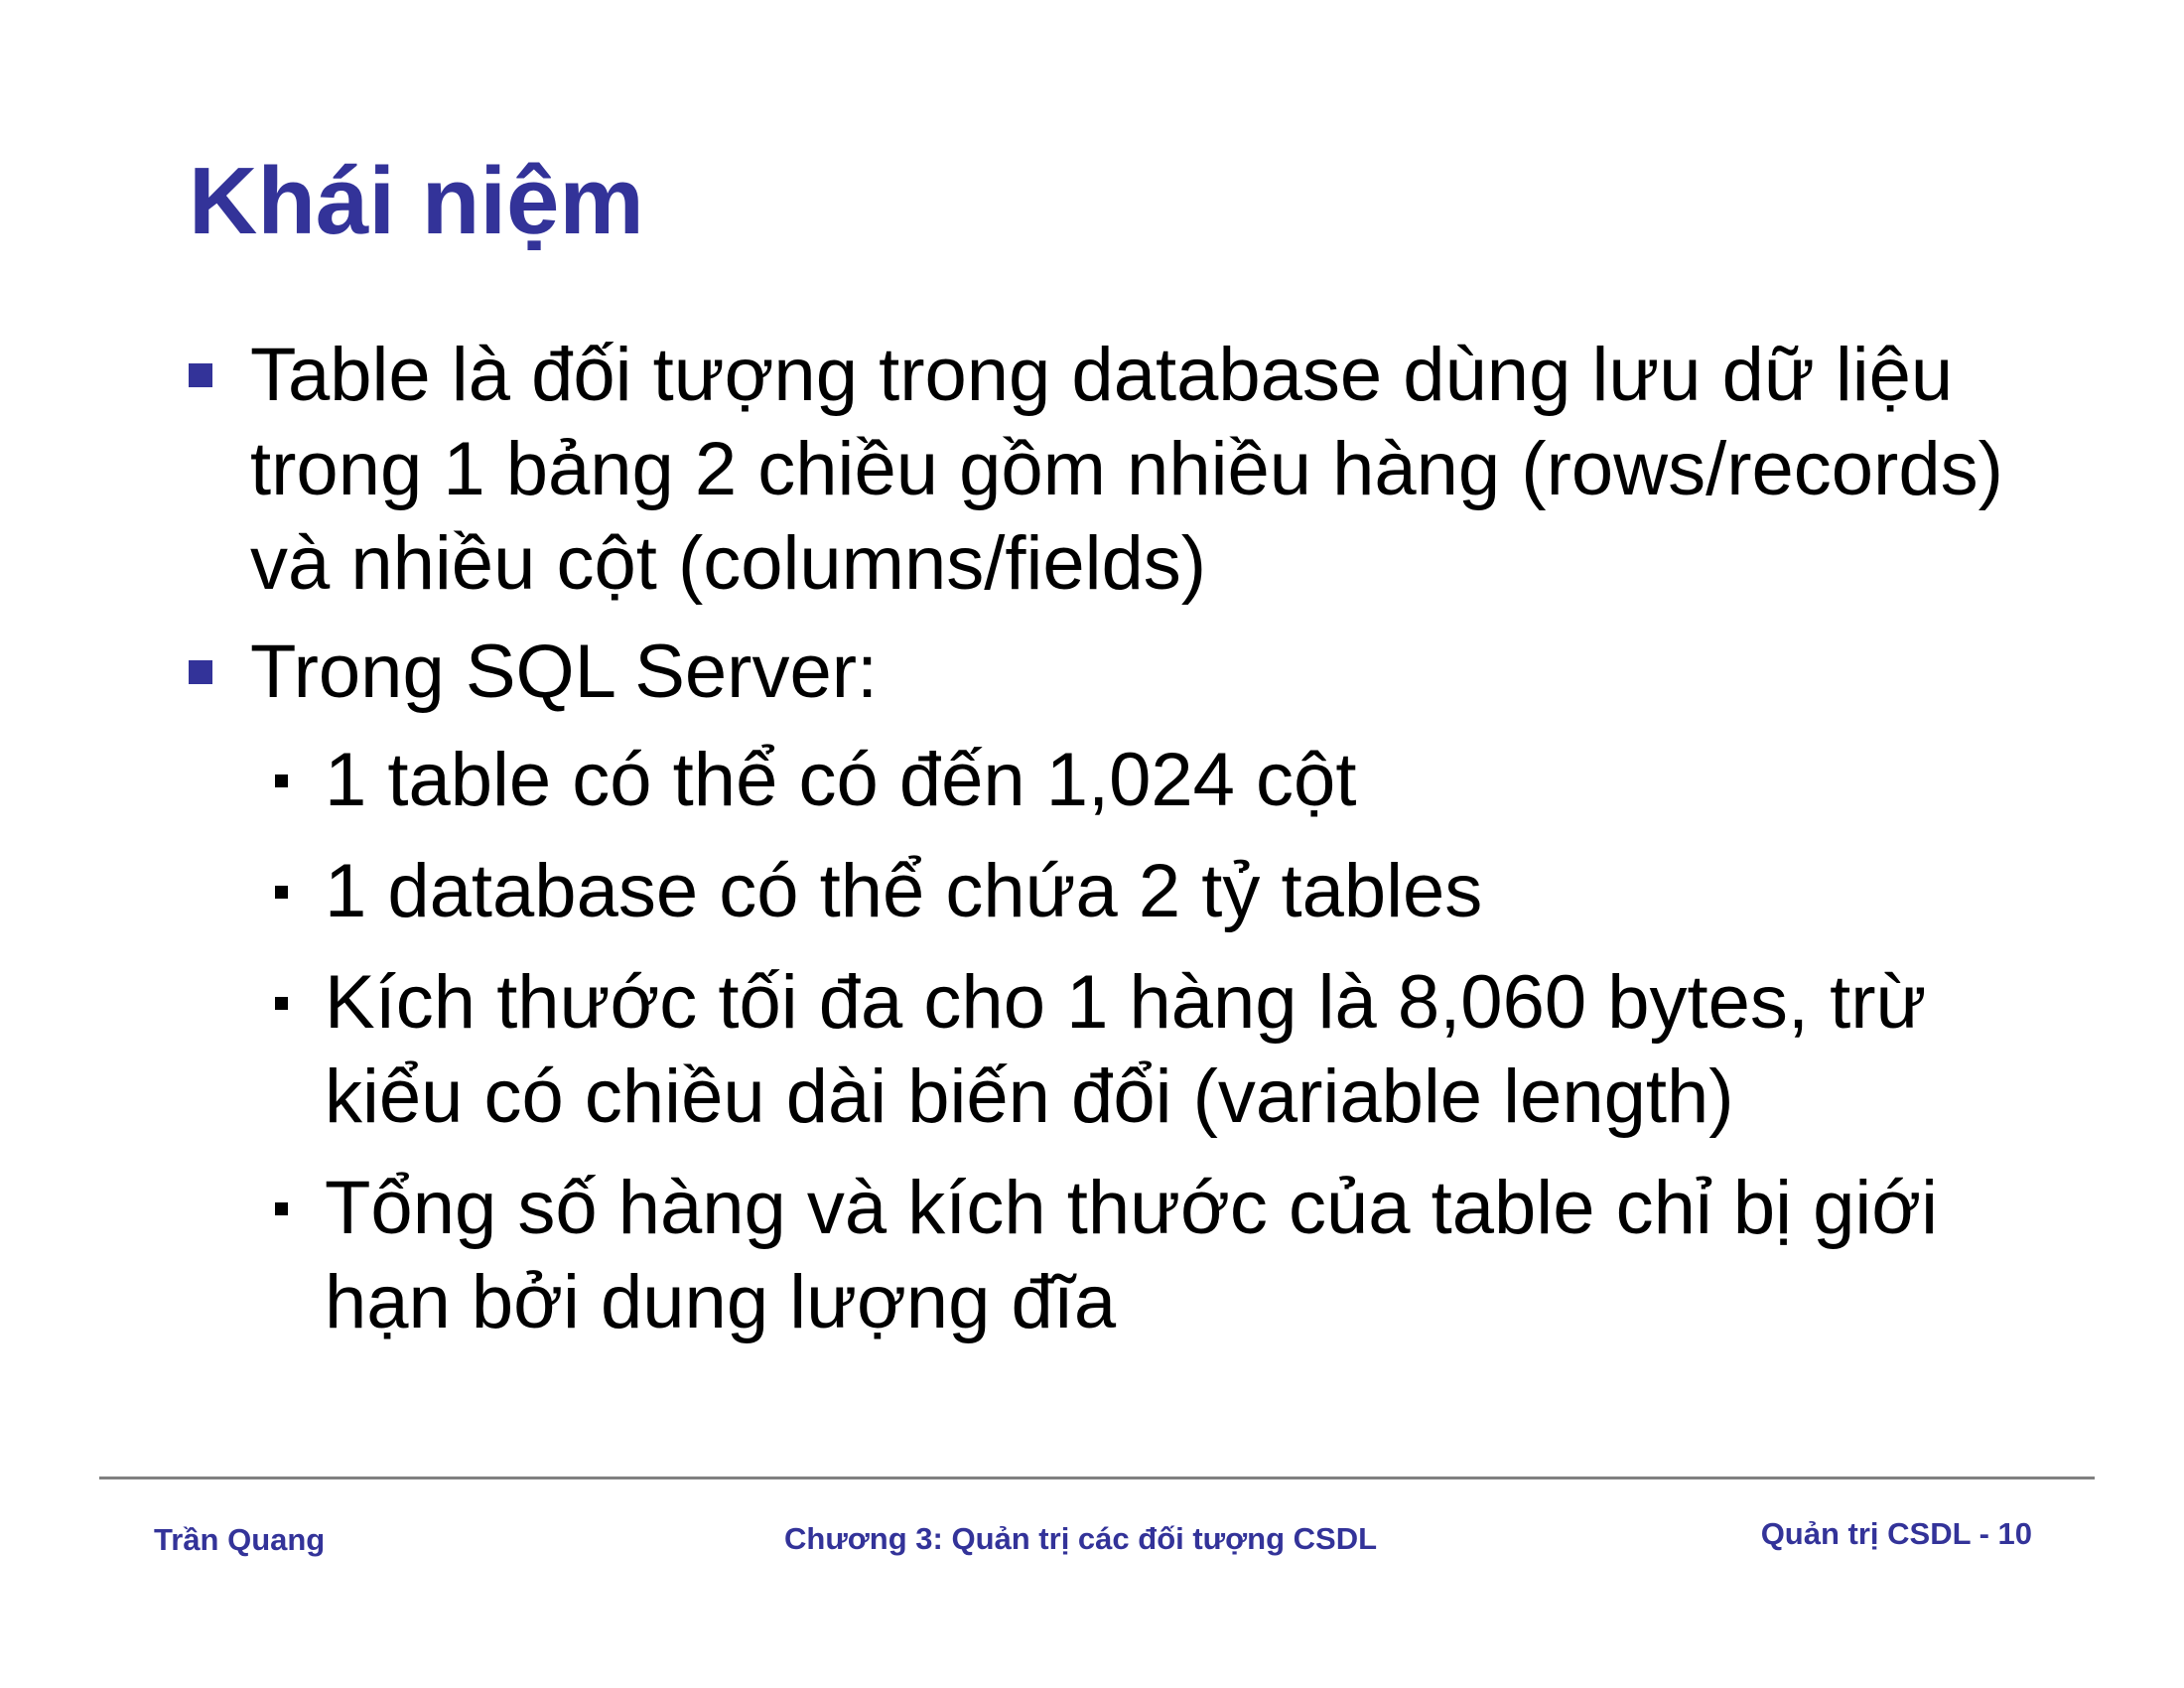 This screenshot has height=1688, width=2184. What do you see at coordinates (416, 201) in the screenshot?
I see `slide-title: Khái niệm` at bounding box center [416, 201].